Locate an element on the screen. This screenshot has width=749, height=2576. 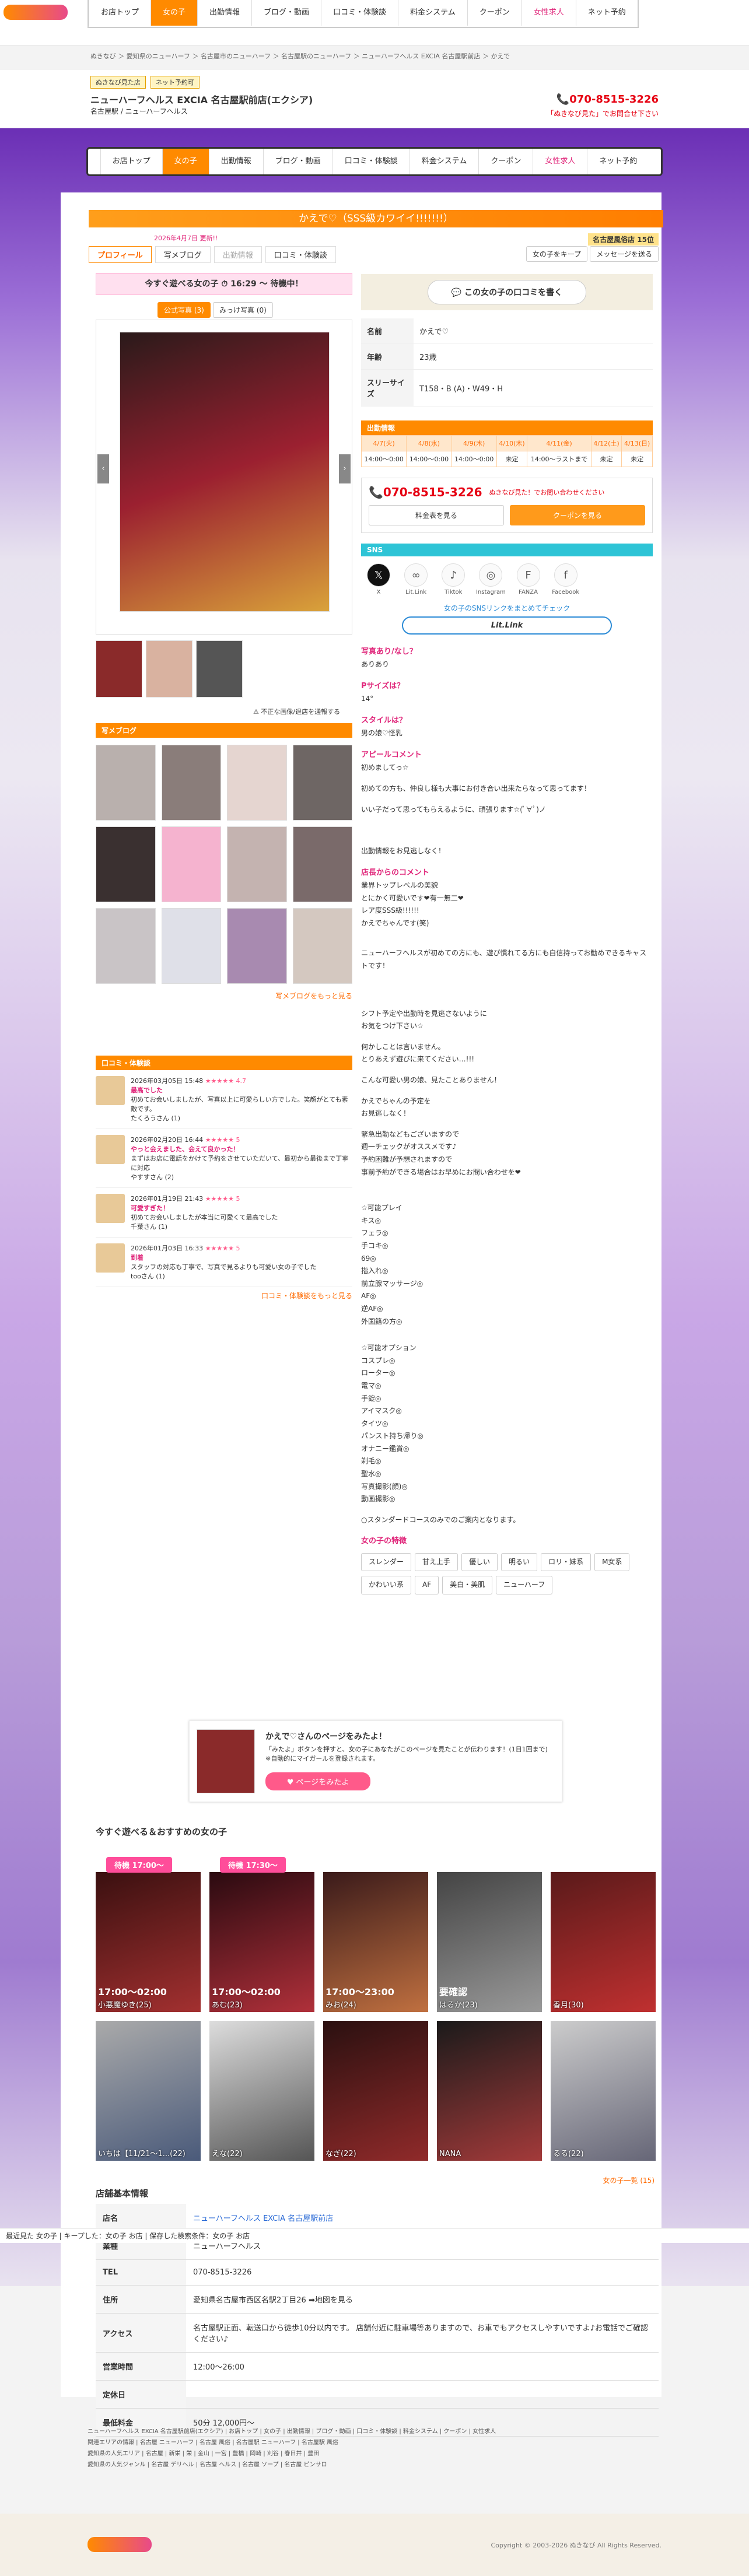
rec-card: 17:00～23:00 みお(24) is located at coordinates (375, 1942).